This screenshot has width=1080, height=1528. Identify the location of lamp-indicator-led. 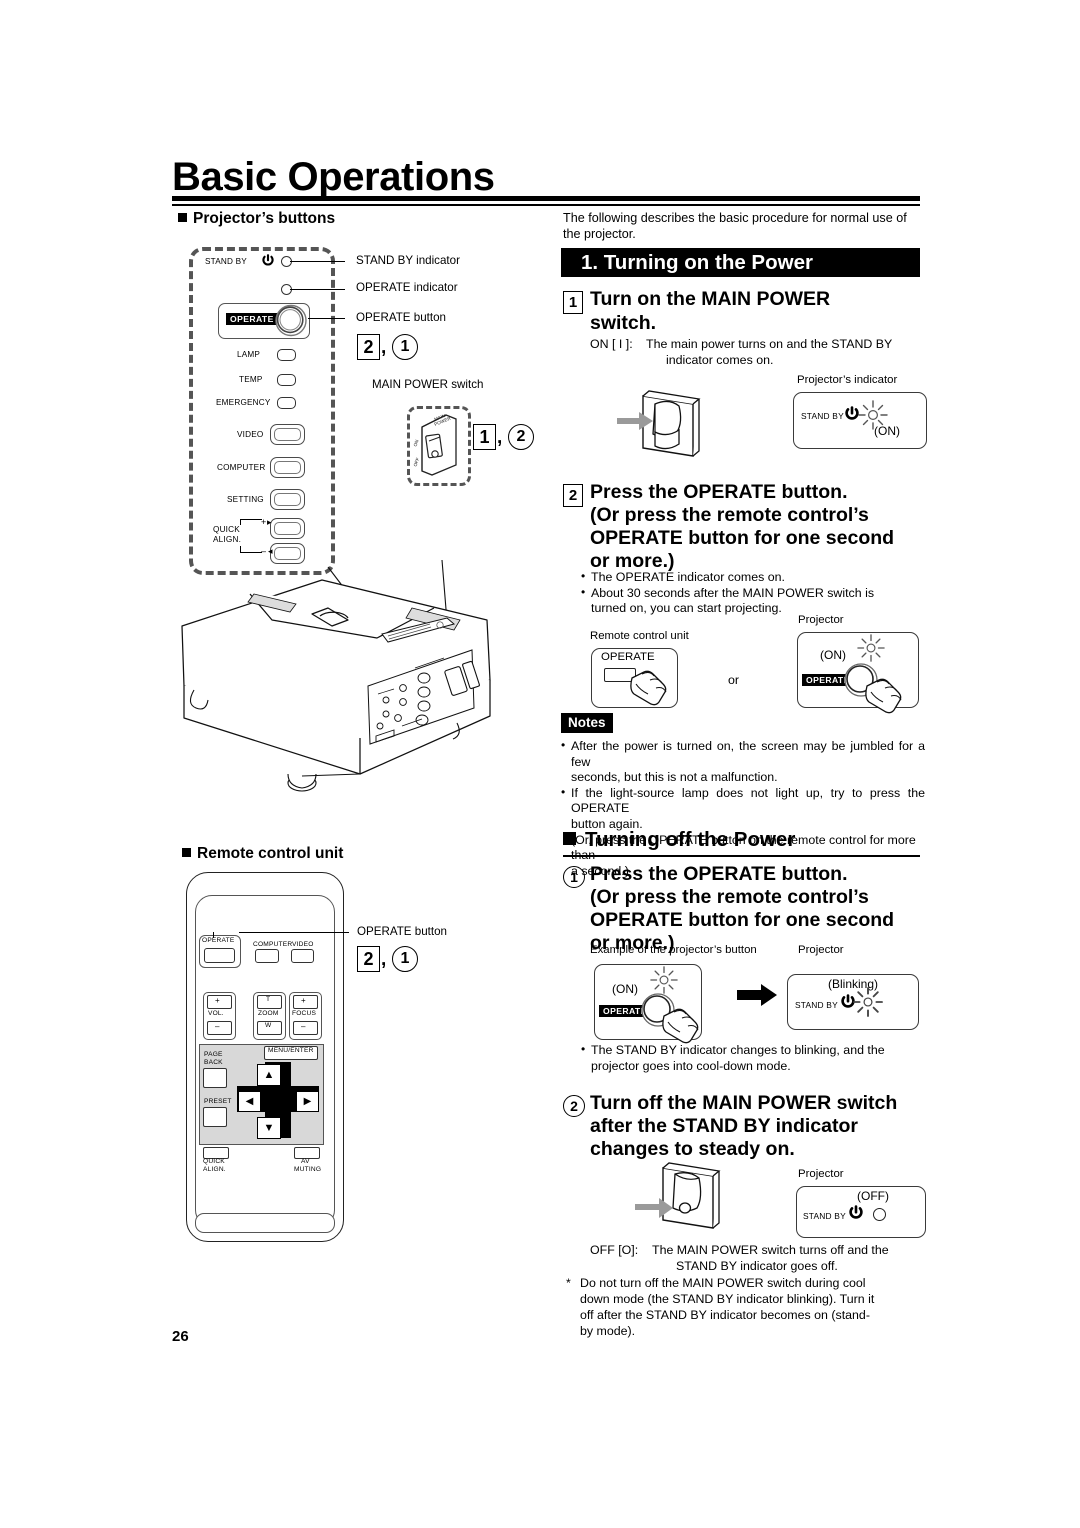
(286, 355).